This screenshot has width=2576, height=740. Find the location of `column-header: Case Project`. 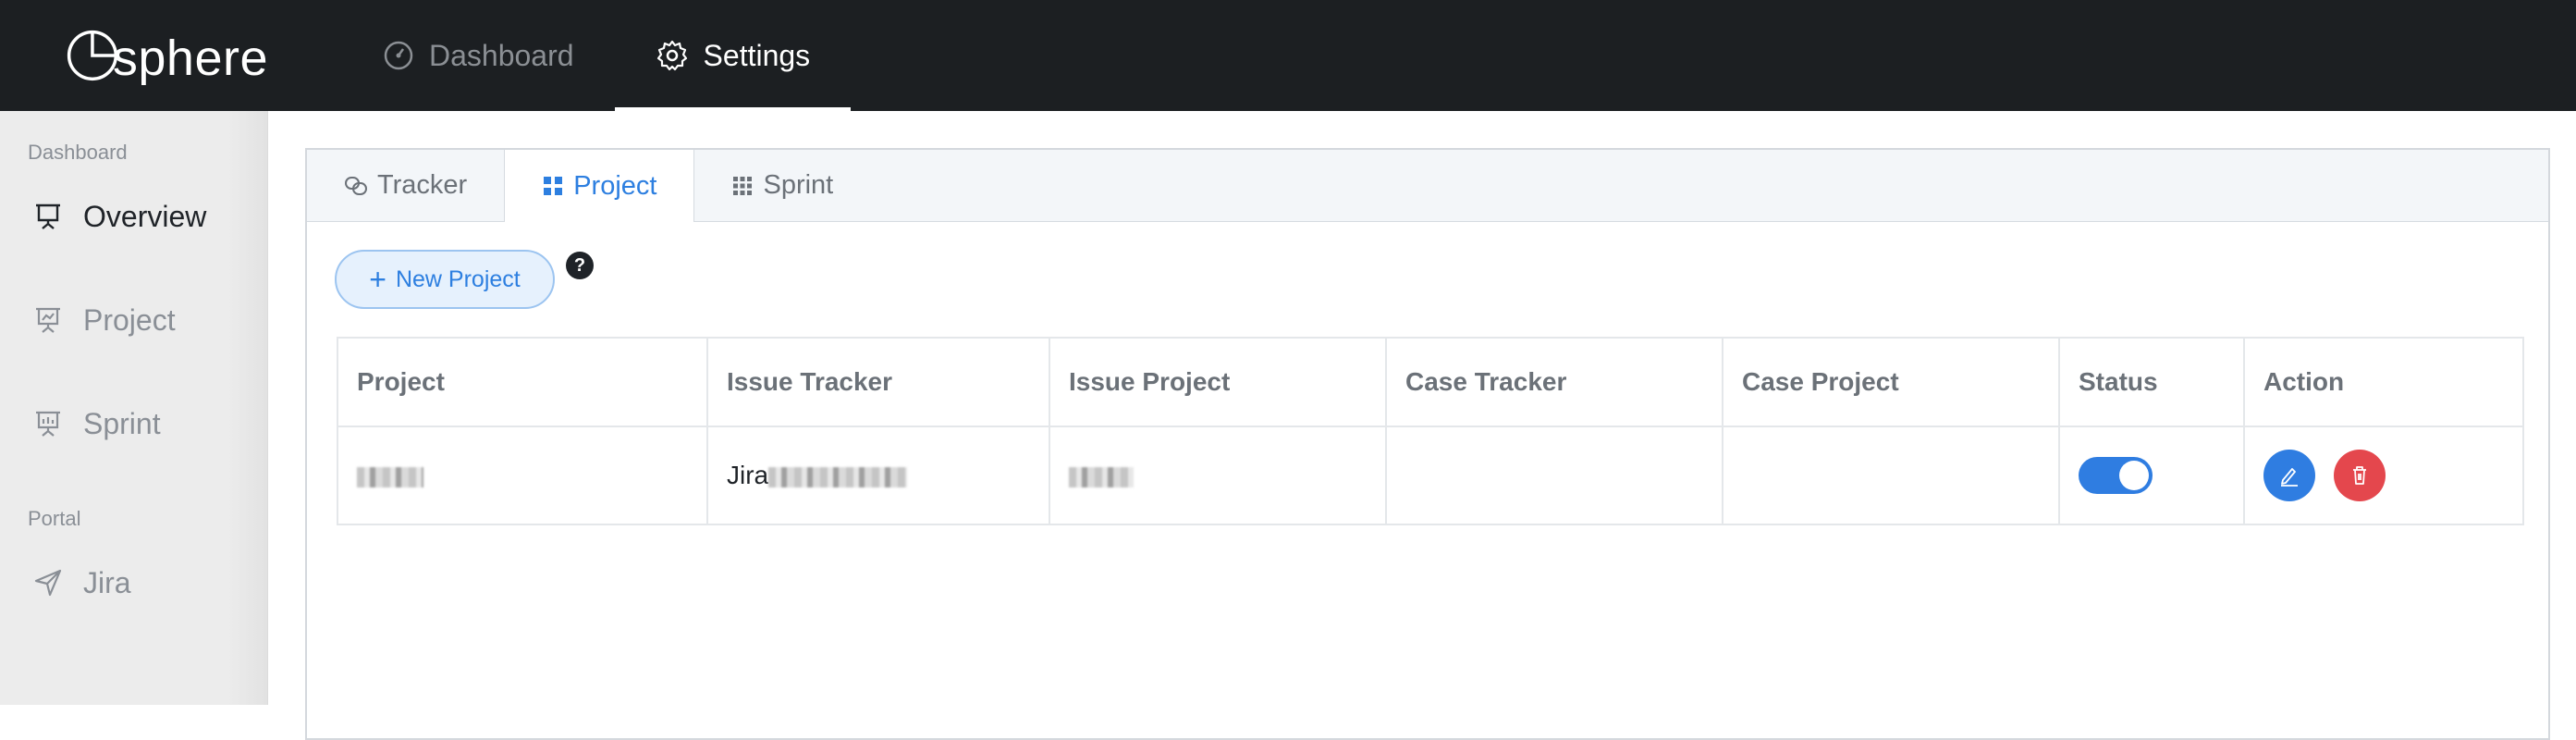

column-header: Case Project is located at coordinates (1891, 382).